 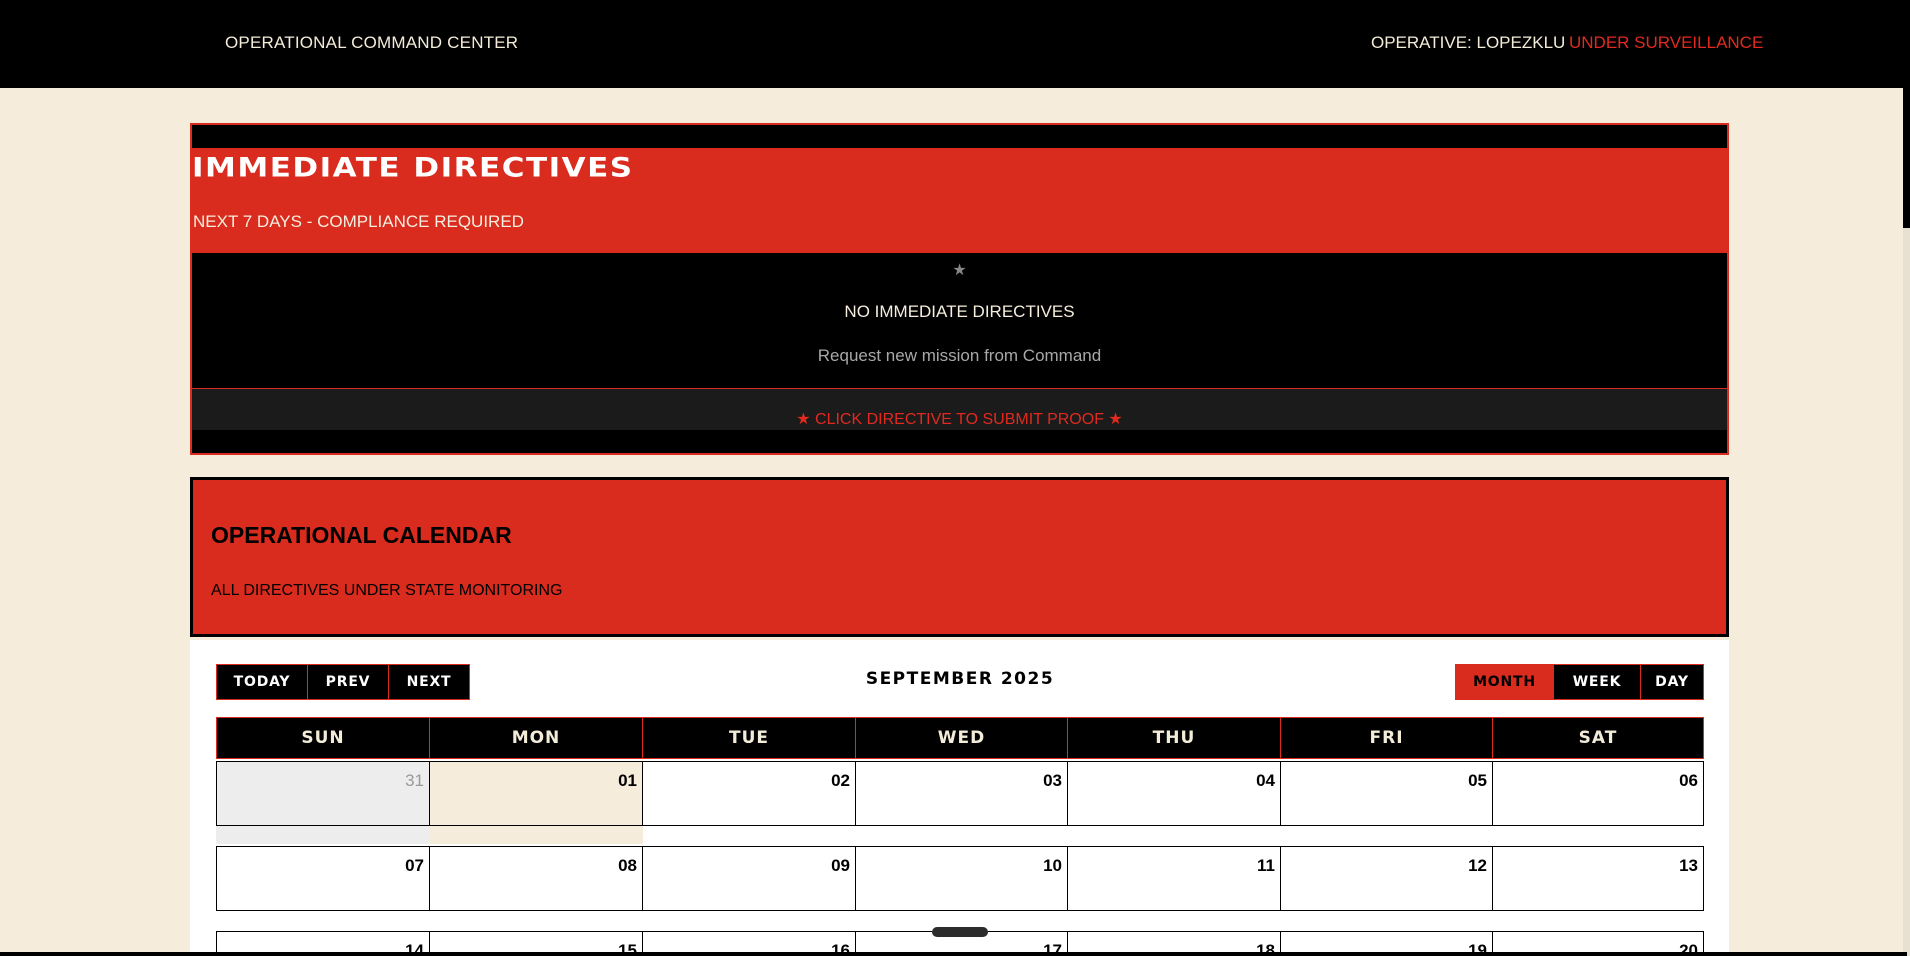 What do you see at coordinates (1468, 42) in the screenshot?
I see `operative-label: OPERATIVE: LOPEZKLU` at bounding box center [1468, 42].